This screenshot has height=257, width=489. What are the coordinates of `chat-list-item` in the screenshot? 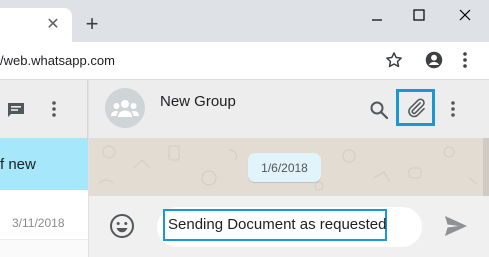 It's located at (44, 248).